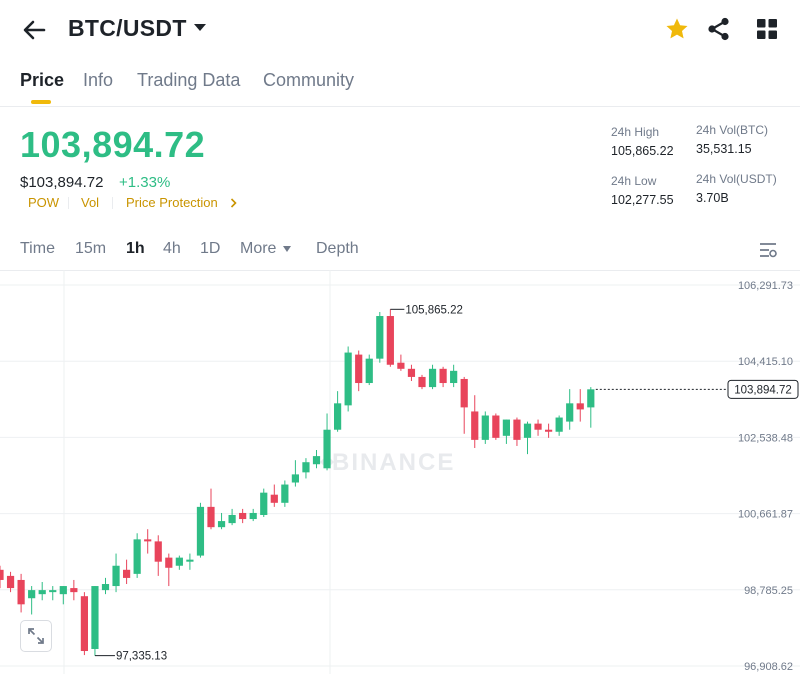 The height and width of the screenshot is (674, 800). I want to click on more-dropdown-icon, so click(287, 249).